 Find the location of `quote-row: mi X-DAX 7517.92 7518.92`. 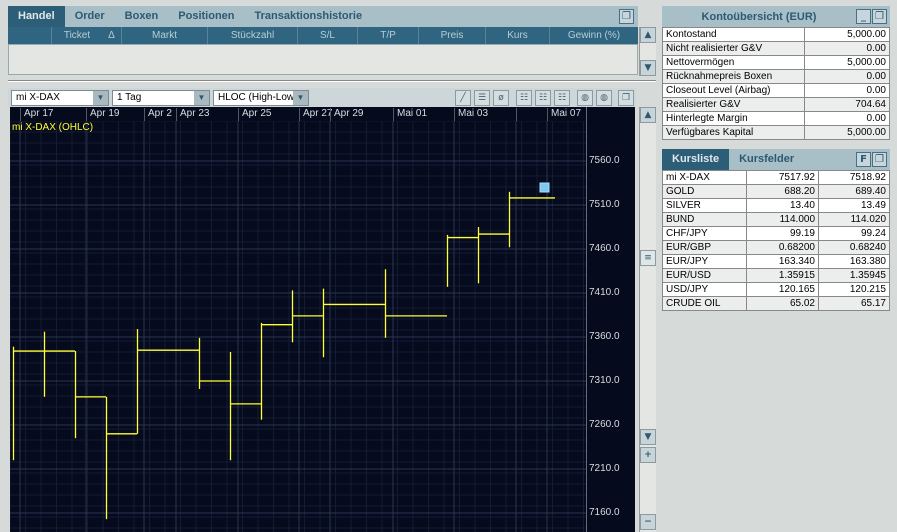

quote-row: mi X-DAX 7517.92 7518.92 is located at coordinates (776, 177).